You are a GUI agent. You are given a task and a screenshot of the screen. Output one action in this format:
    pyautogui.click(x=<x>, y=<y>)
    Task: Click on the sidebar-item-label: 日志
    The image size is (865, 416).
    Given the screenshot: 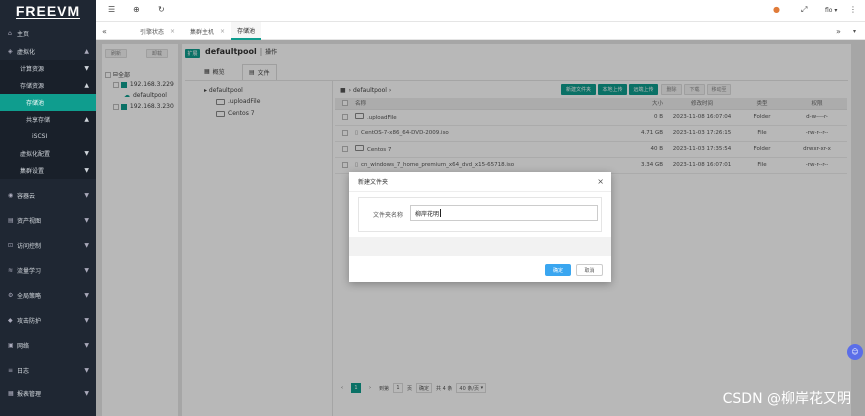 What is the action you would take?
    pyautogui.click(x=23, y=371)
    